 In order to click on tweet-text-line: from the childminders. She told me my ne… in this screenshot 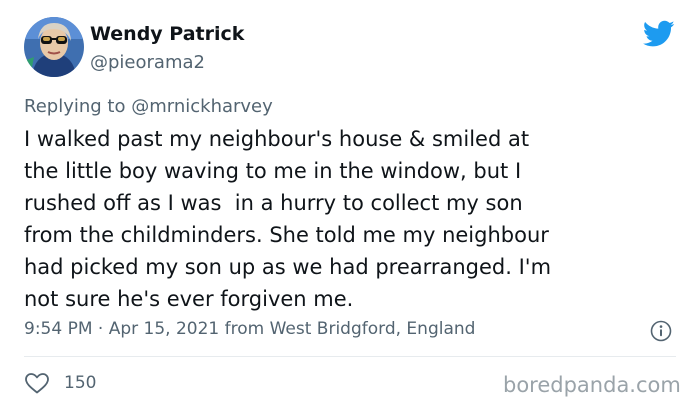, I will do `click(286, 235)`.